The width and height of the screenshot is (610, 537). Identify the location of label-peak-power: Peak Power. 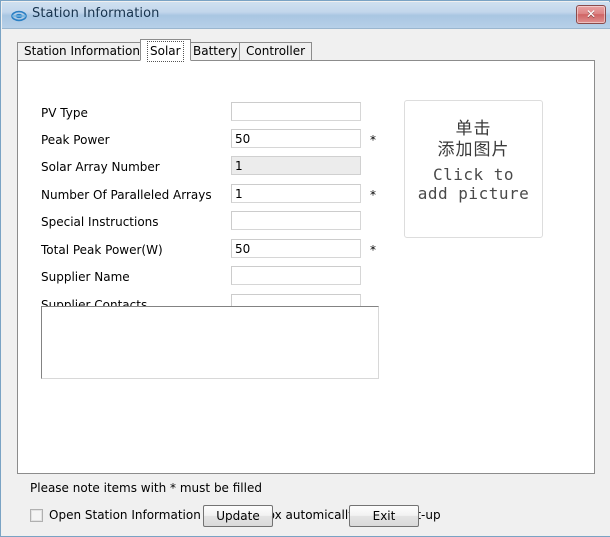
(75, 140).